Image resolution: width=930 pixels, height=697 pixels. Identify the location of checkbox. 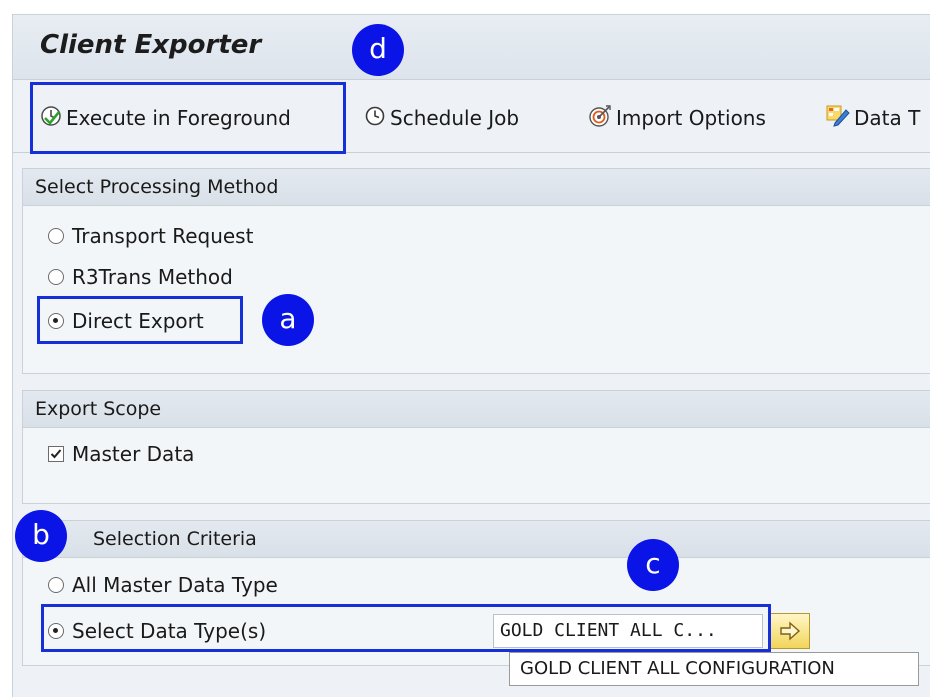
(56, 454).